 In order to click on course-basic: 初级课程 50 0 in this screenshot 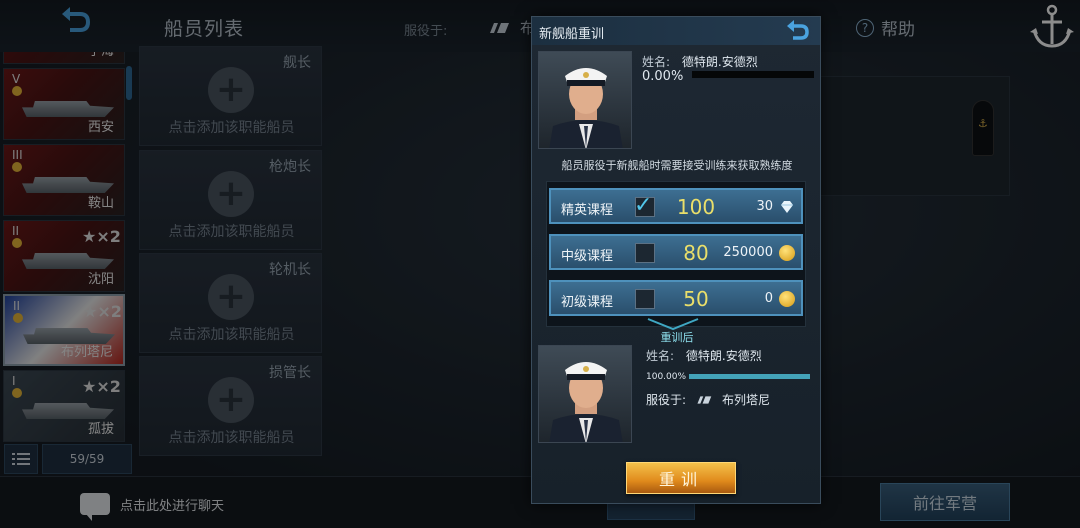, I will do `click(676, 298)`.